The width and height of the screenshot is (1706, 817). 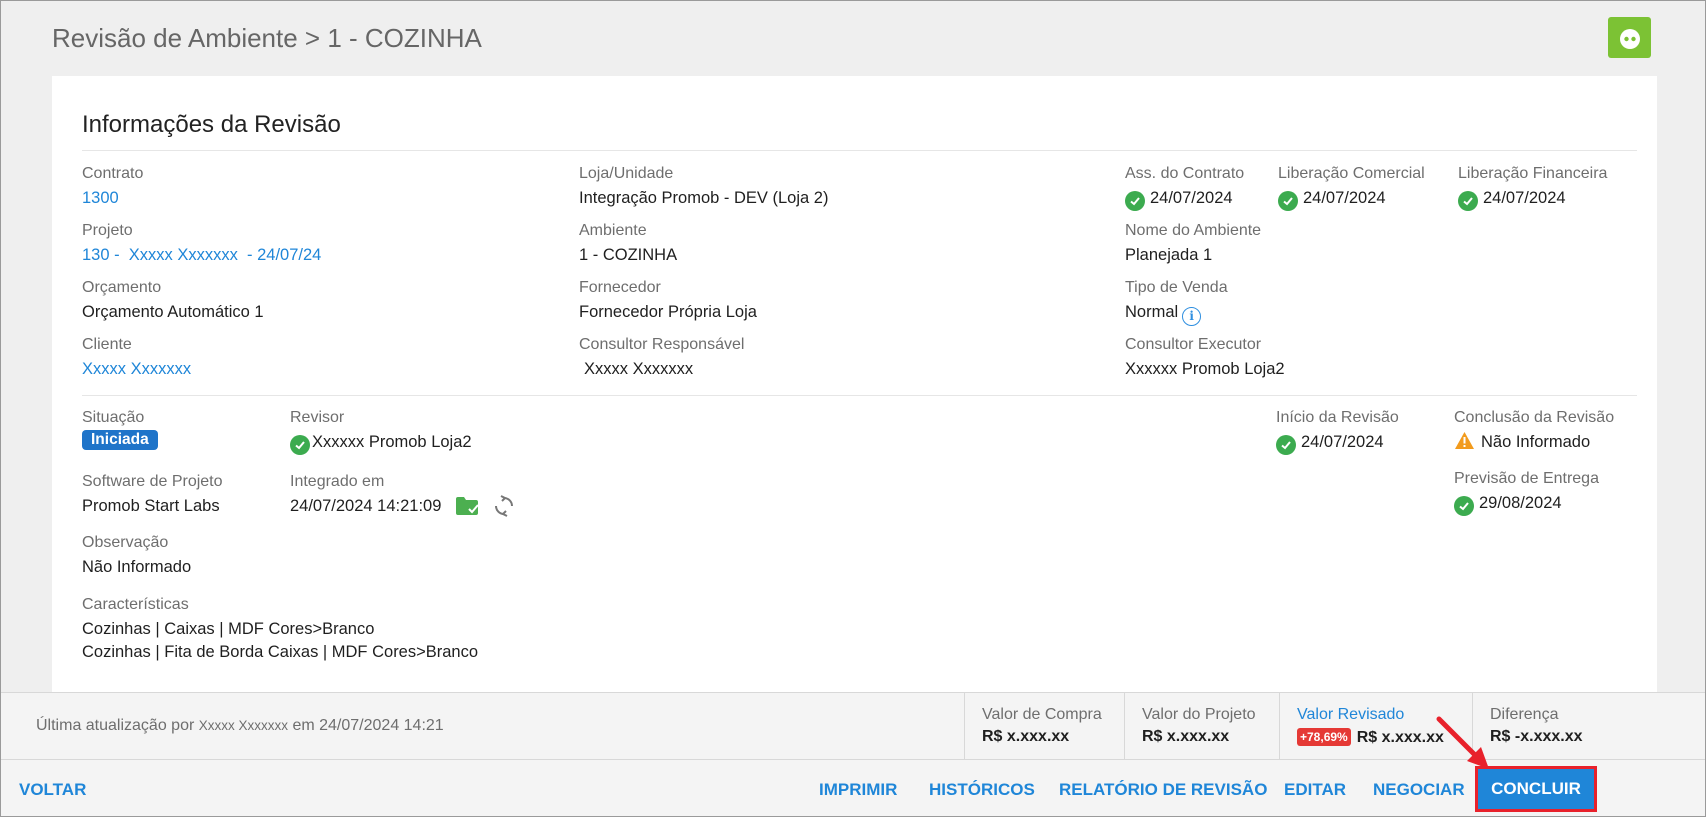 What do you see at coordinates (662, 344) in the screenshot?
I see `field-label: Consultor Responsável` at bounding box center [662, 344].